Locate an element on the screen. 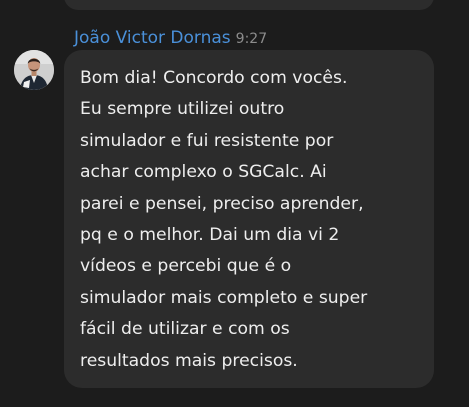 This screenshot has width=469, height=407. message-header: João Victor Dornas 9:27 is located at coordinates (170, 39).